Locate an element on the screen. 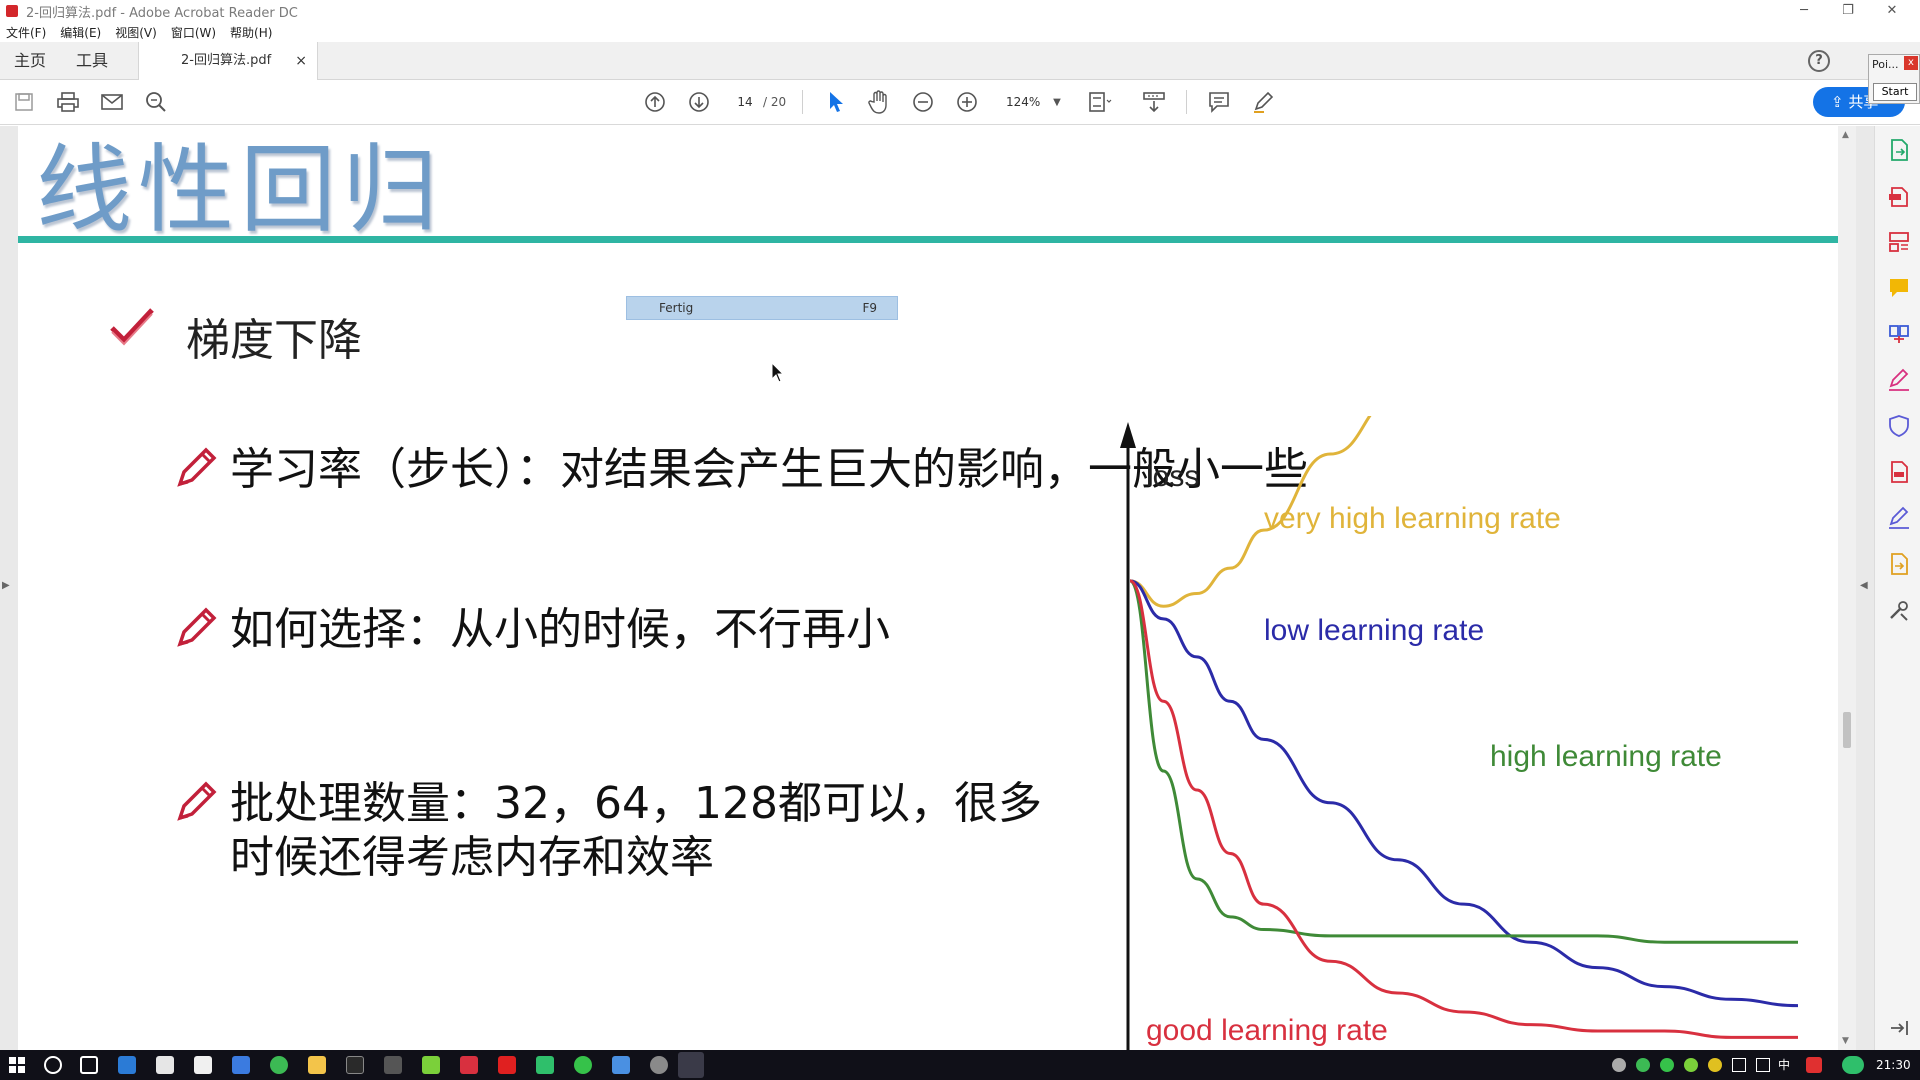 This screenshot has width=1920, height=1080. save-icon is located at coordinates (24, 102).